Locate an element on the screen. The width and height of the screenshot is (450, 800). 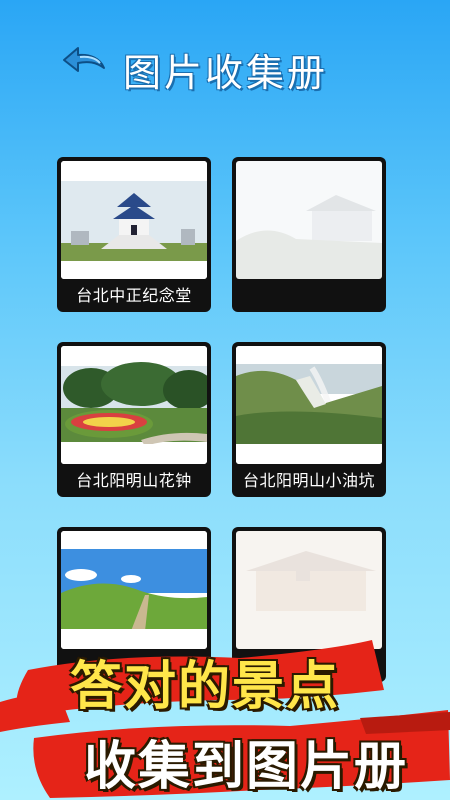
card-caption: 台北阳明山小油坑 is located at coordinates (308, 480).